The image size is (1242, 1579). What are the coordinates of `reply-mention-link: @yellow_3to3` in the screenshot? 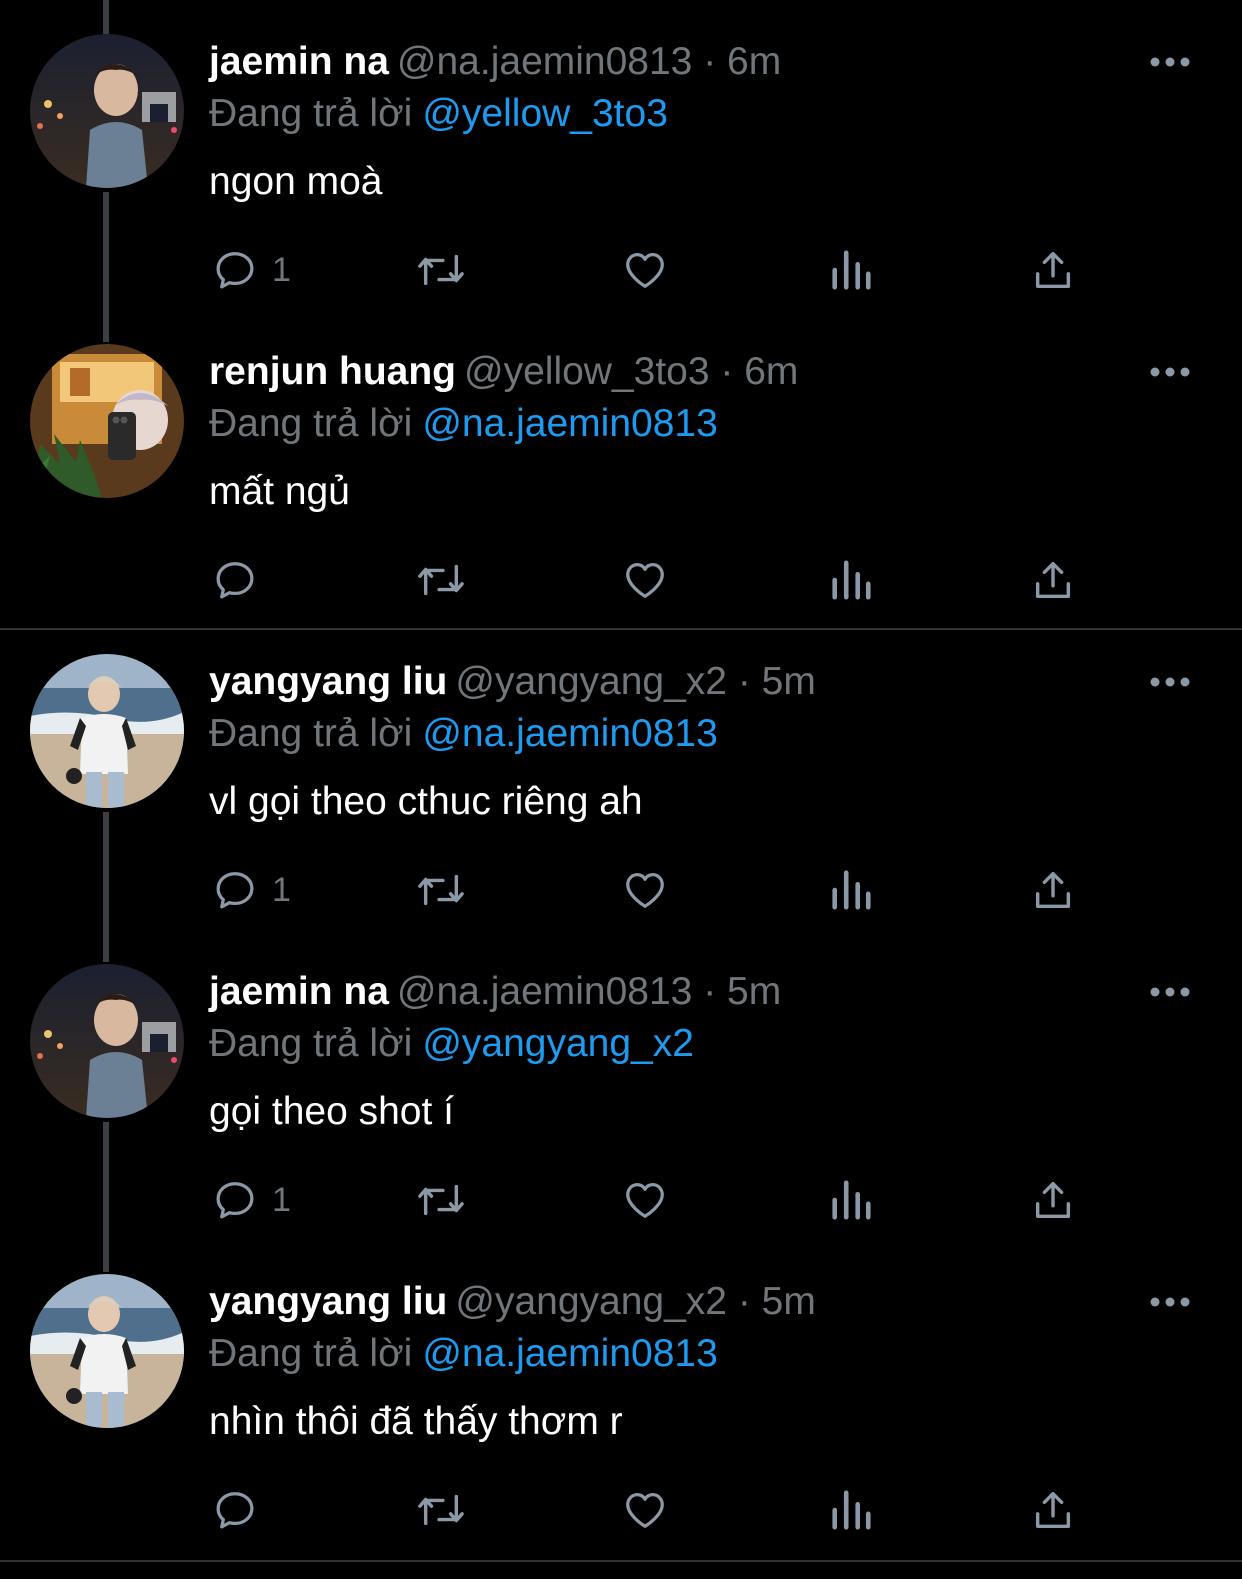 It's located at (545, 113).